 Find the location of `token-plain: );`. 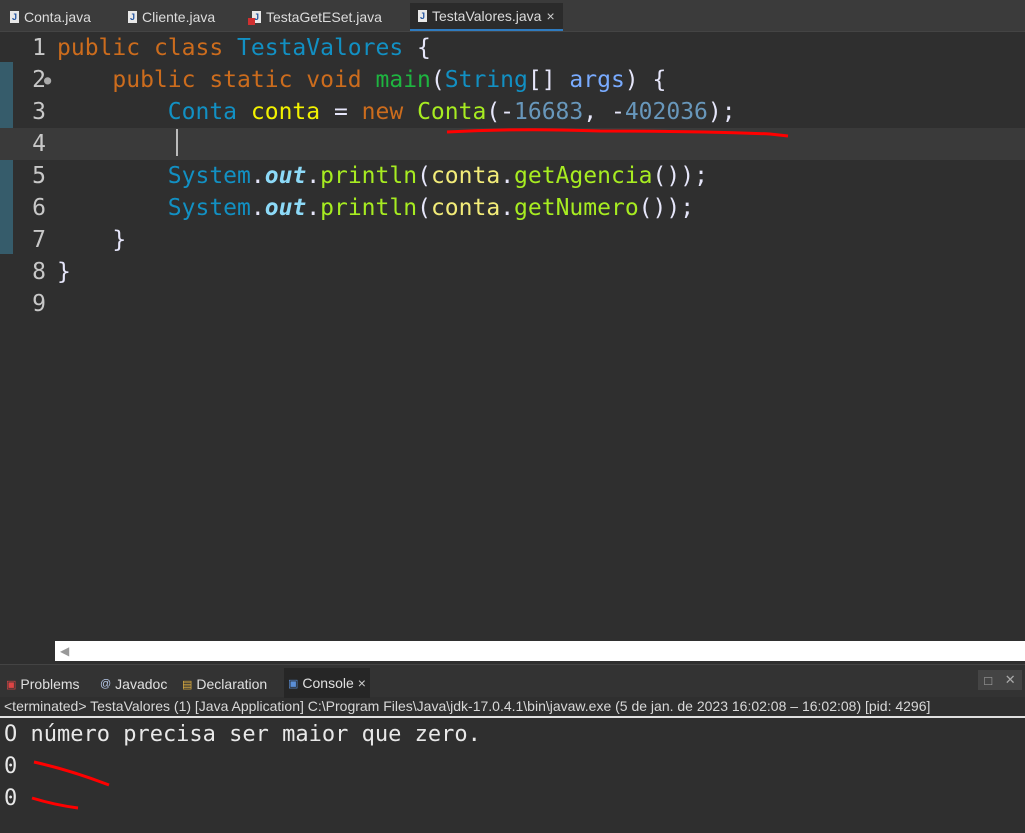

token-plain: ); is located at coordinates (721, 112).